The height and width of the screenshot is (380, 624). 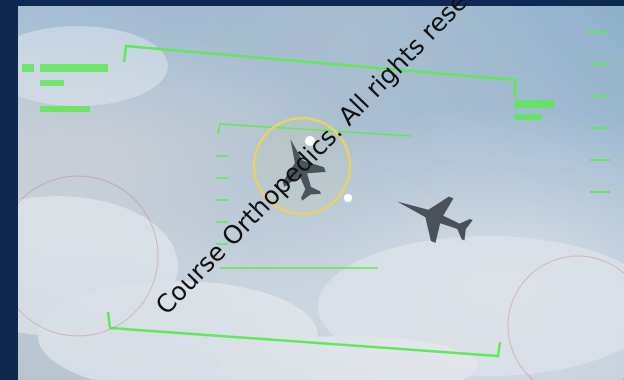 What do you see at coordinates (65, 109) in the screenshot?
I see `left-readout` at bounding box center [65, 109].